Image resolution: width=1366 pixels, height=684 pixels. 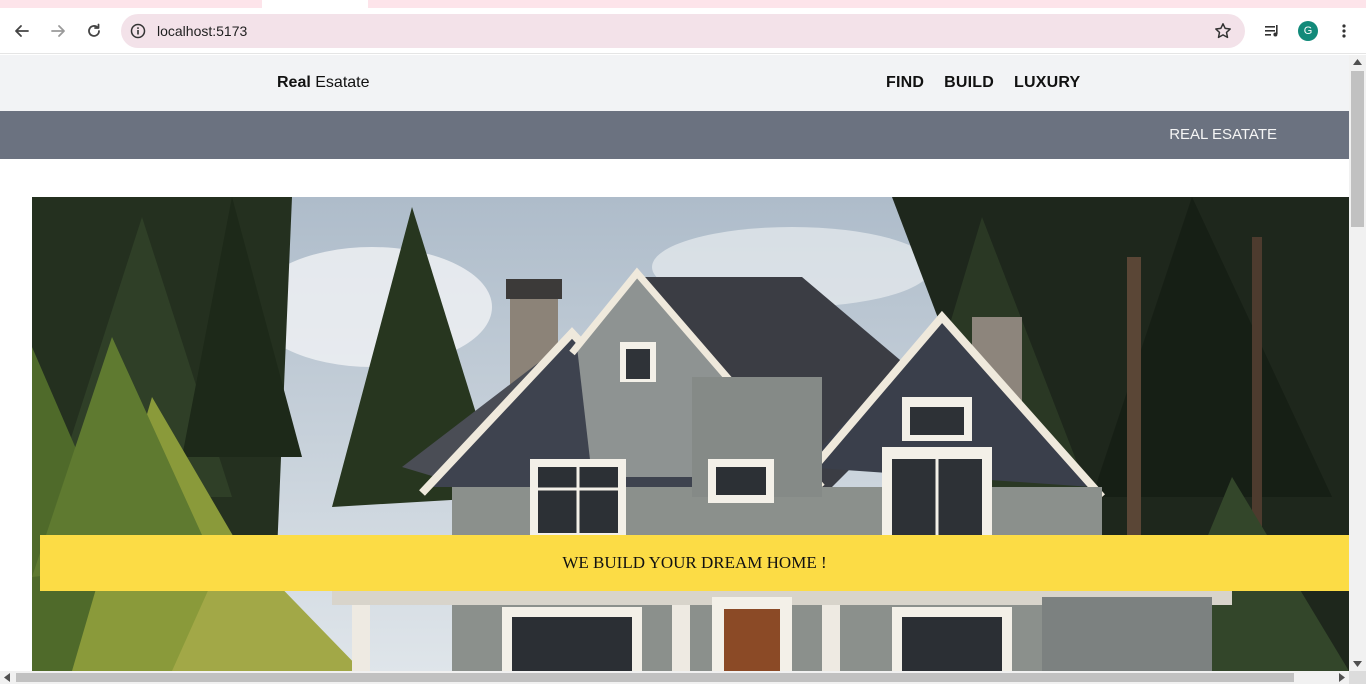 I want to click on scrollbar-corner, so click(x=1357, y=677).